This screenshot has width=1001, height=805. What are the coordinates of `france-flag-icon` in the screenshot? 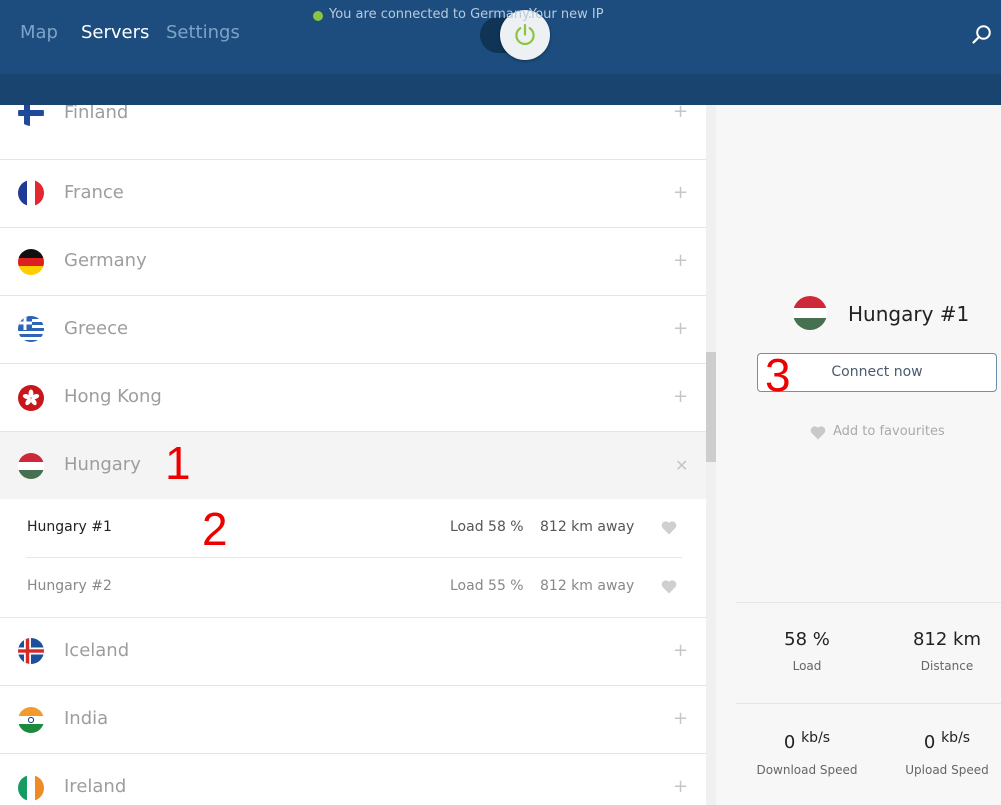 It's located at (31, 193).